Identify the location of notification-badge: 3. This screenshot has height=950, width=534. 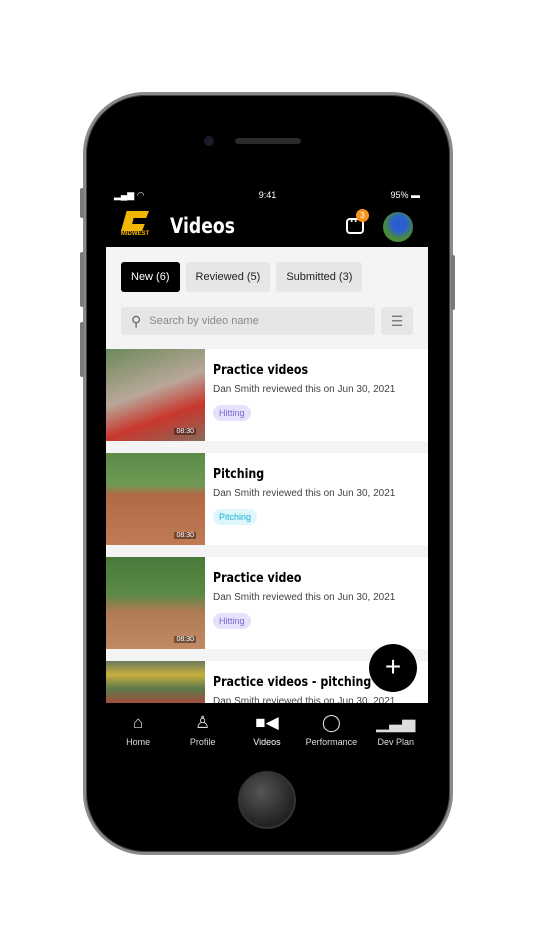
(362, 215).